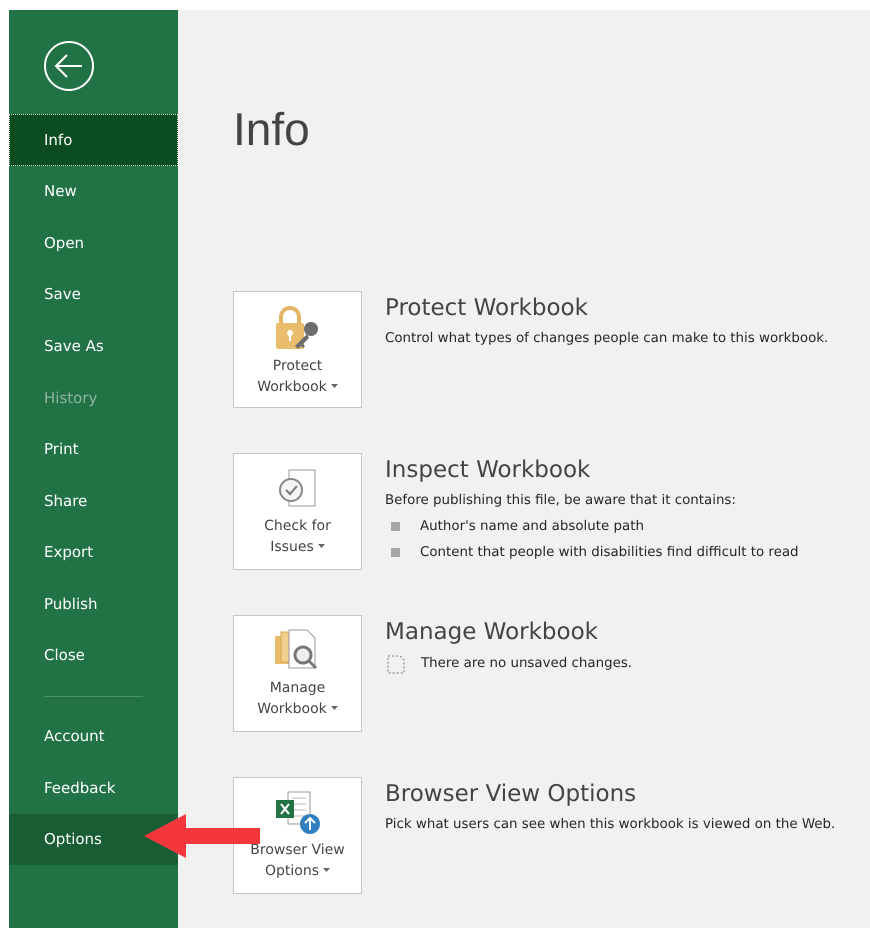 The image size is (870, 938). I want to click on dropdown-button: Browser View Options, so click(297, 835).